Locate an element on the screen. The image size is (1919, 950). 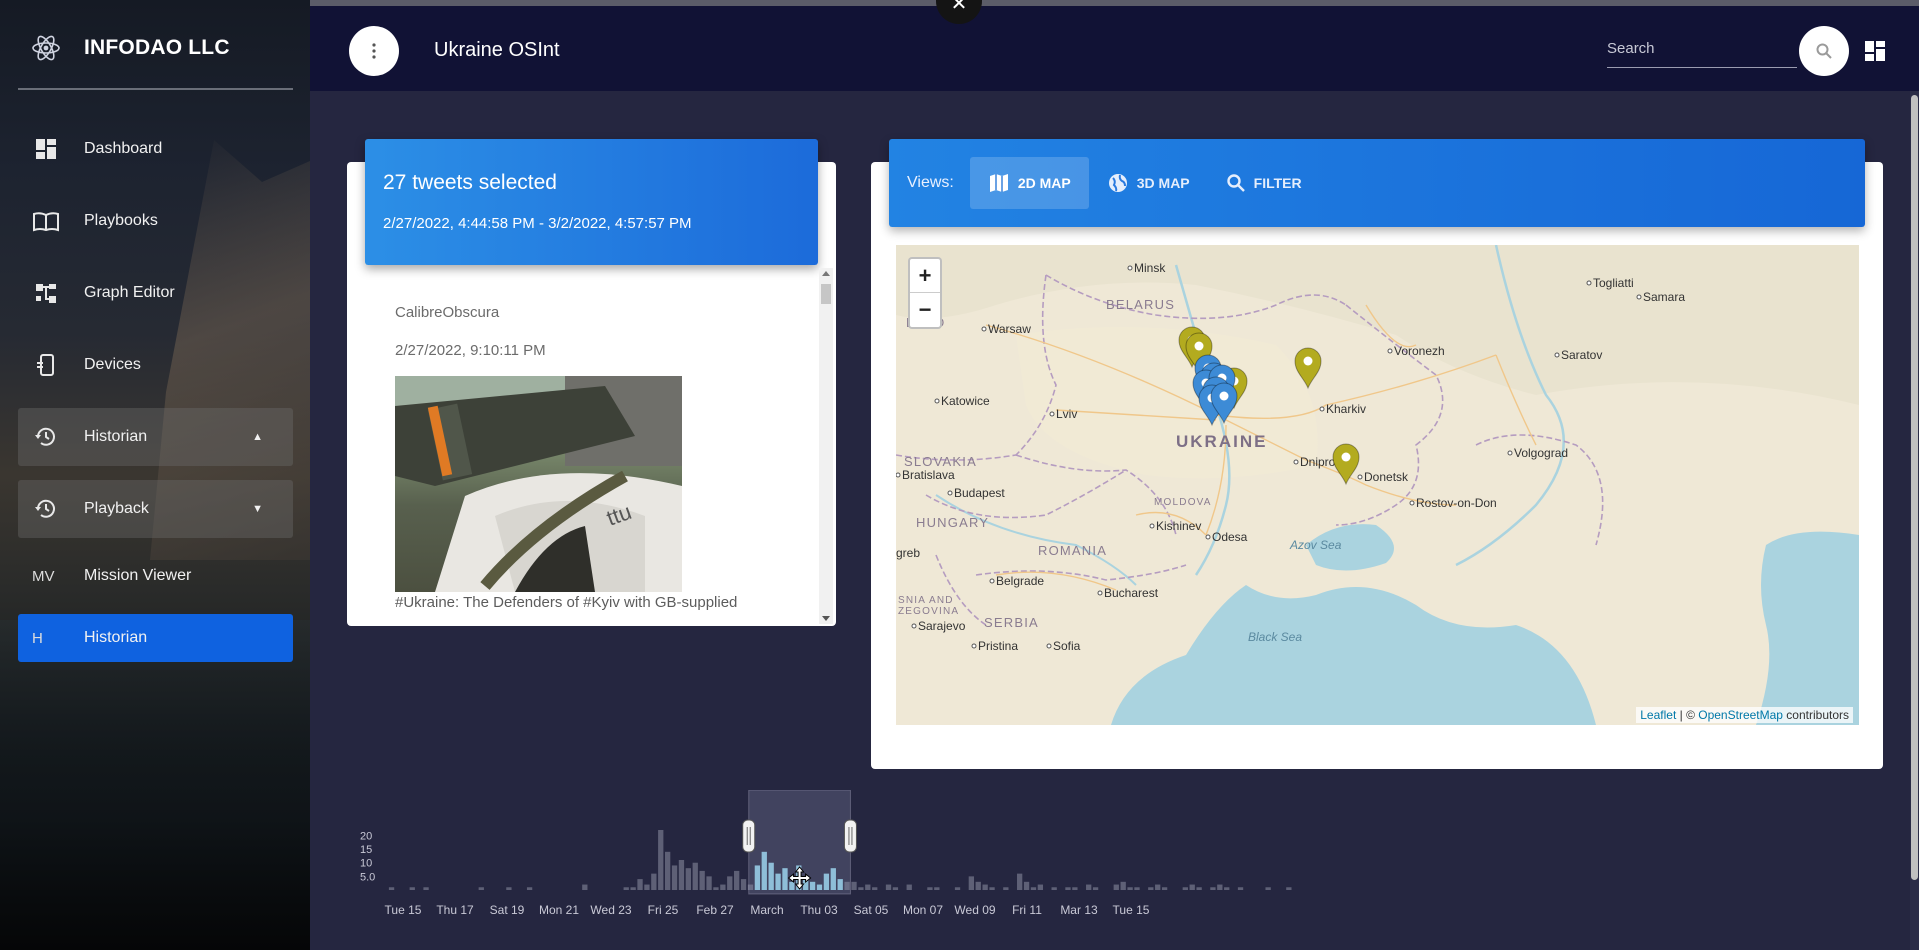
map-place-label: Katowice is located at coordinates (965, 401).